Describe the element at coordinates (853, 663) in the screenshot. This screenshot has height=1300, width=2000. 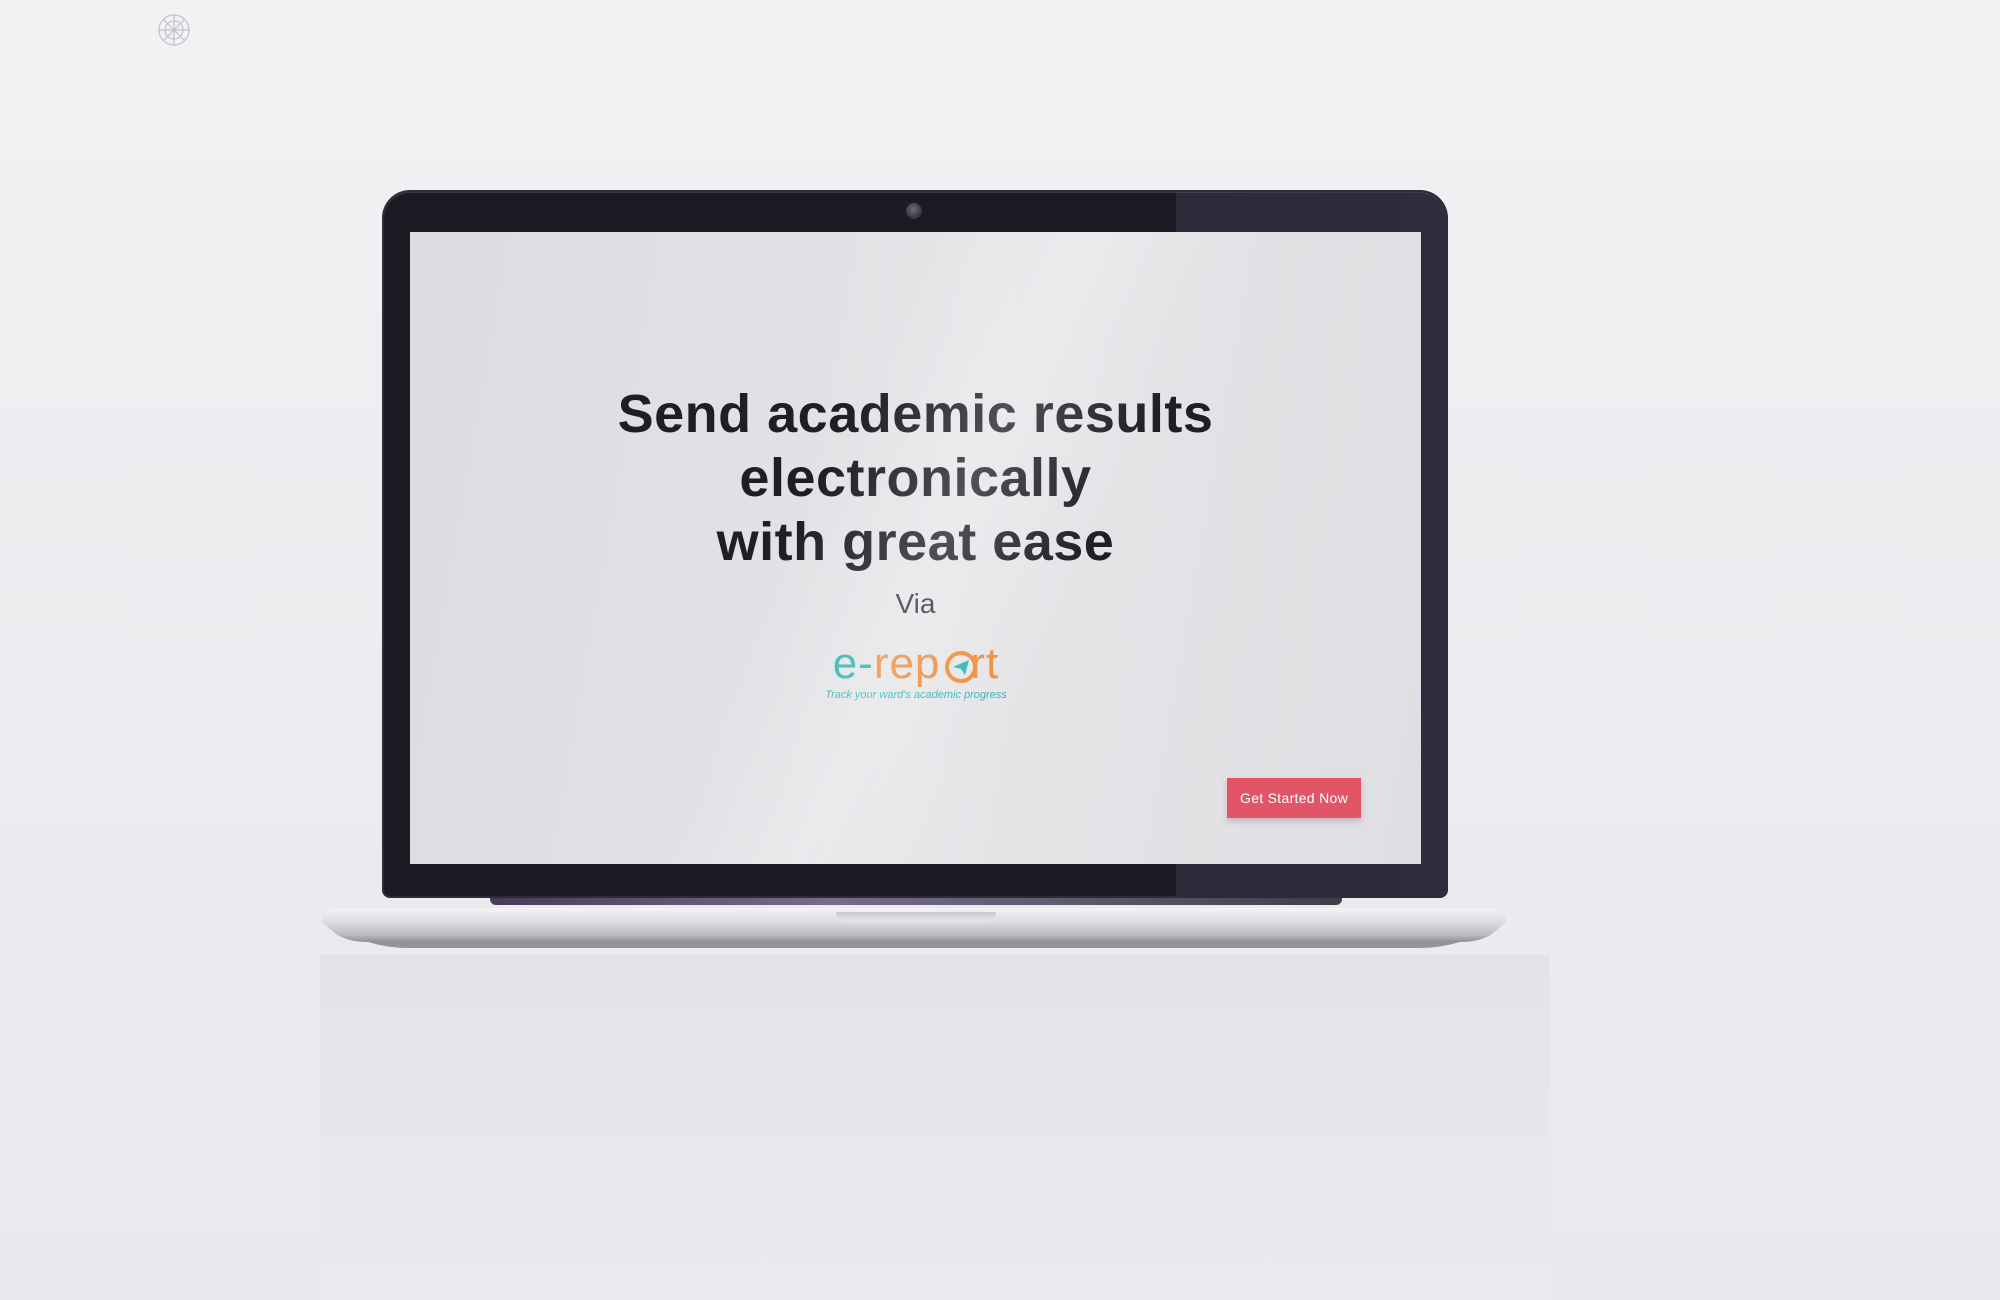
I see `logo-word-prefix: e-` at that location.